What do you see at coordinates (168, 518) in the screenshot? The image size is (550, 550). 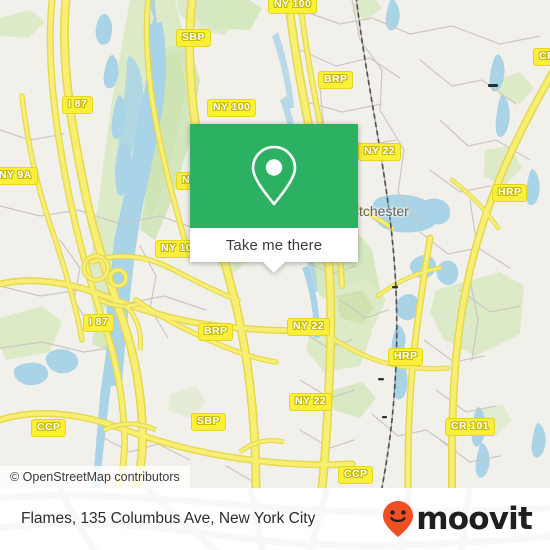 I see `location-title: Flames, 135 Columbus Ave, New York City` at bounding box center [168, 518].